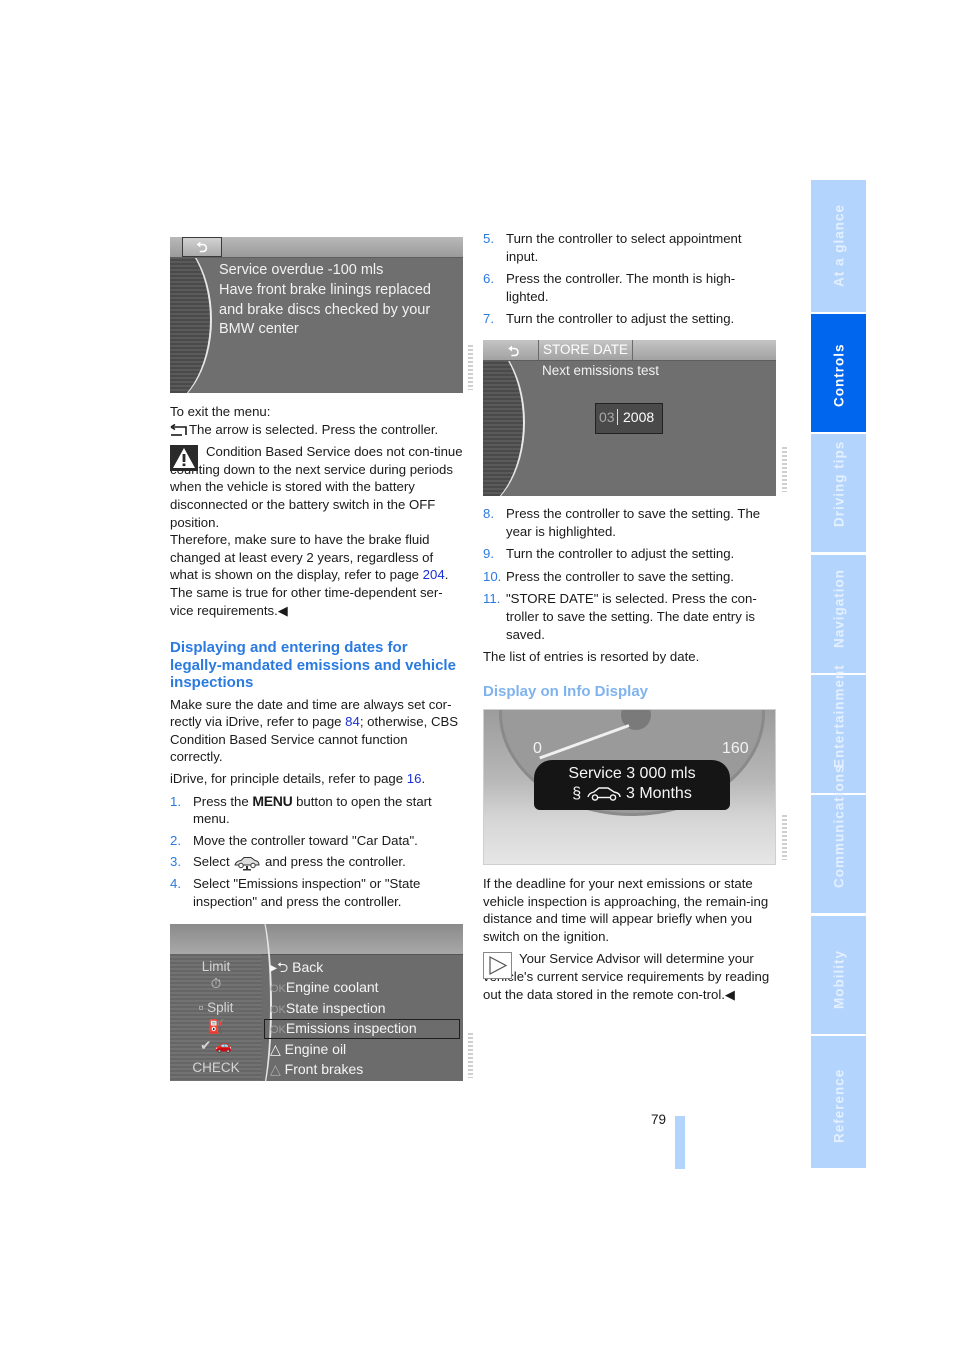 This screenshot has width=954, height=1351. Describe the element at coordinates (632, 773) in the screenshot. I see `service-distance: Service 3 000 mls` at that location.